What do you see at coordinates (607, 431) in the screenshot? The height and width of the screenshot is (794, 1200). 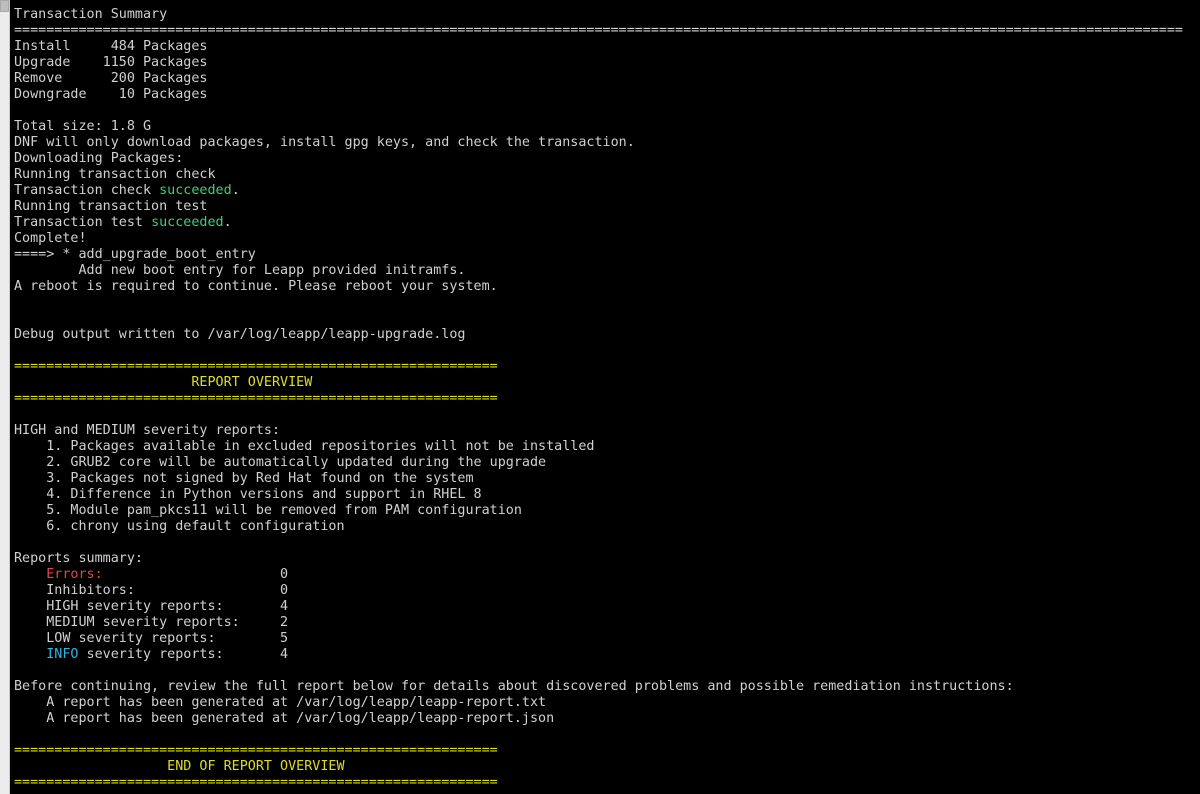 I see `terminal-line: HIGH and MEDIUM severity reports:` at bounding box center [607, 431].